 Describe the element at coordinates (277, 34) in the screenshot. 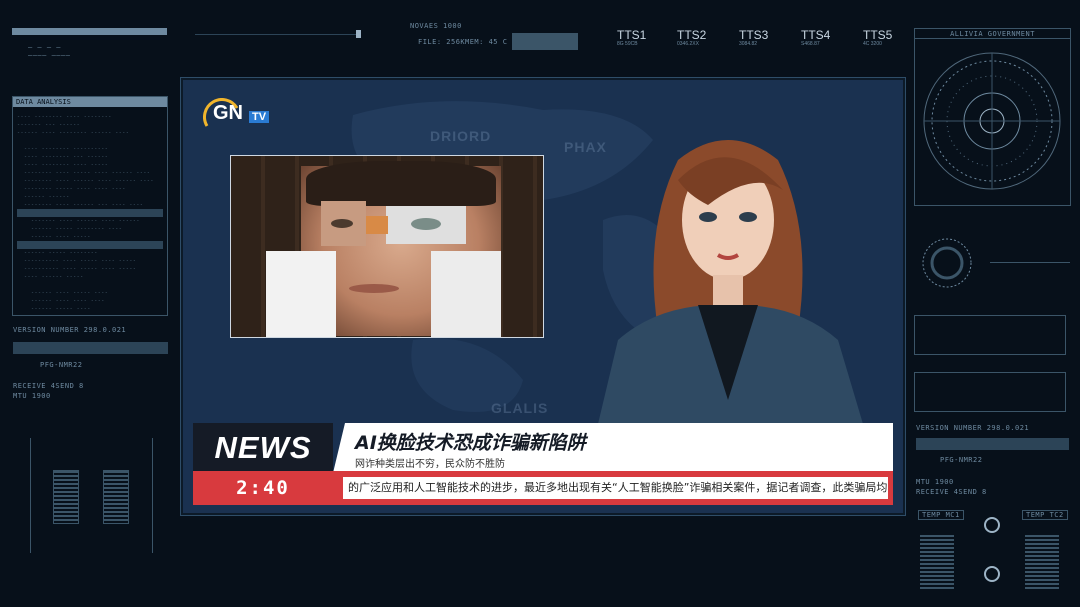

I see `top-progress-line` at that location.